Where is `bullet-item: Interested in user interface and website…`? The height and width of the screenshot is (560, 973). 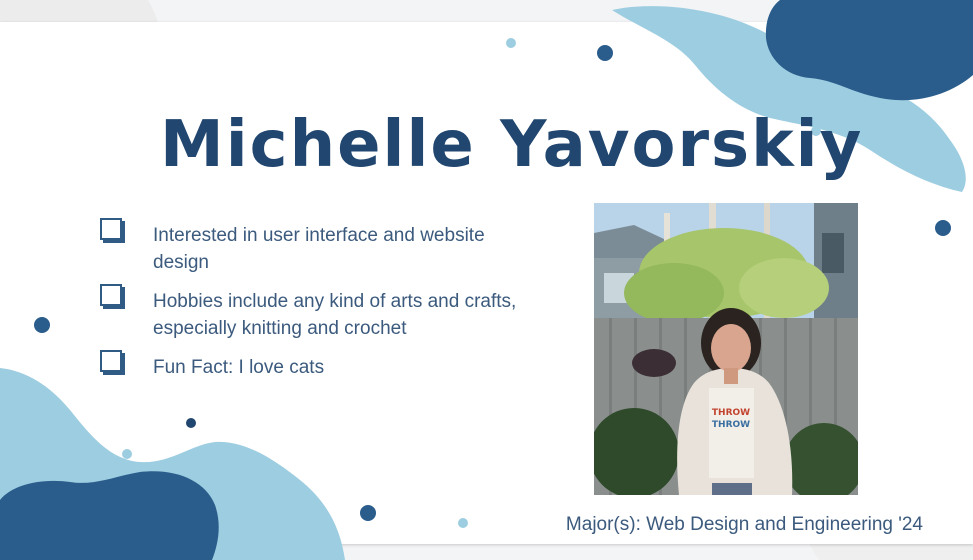 bullet-item: Interested in user interface and website… is located at coordinates (315, 247).